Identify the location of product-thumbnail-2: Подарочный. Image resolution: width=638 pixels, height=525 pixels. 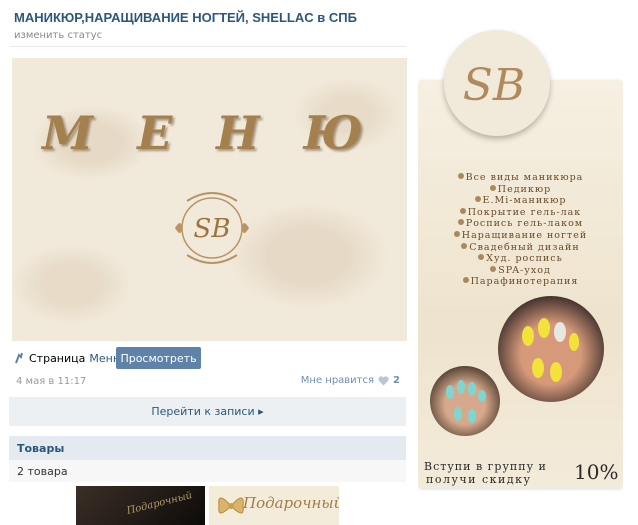
(274, 505).